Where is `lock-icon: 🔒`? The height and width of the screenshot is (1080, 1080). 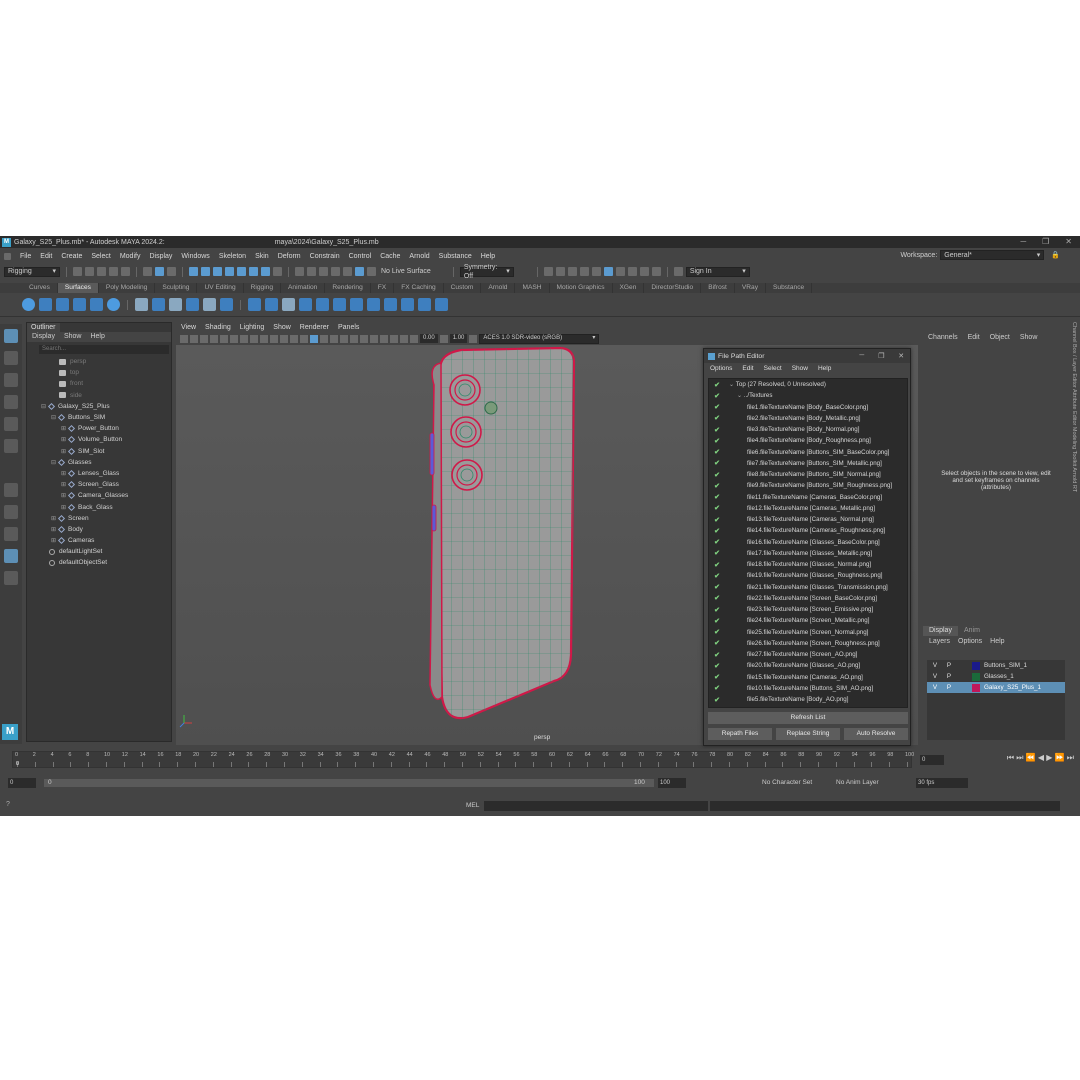 lock-icon: 🔒 is located at coordinates (1055, 255).